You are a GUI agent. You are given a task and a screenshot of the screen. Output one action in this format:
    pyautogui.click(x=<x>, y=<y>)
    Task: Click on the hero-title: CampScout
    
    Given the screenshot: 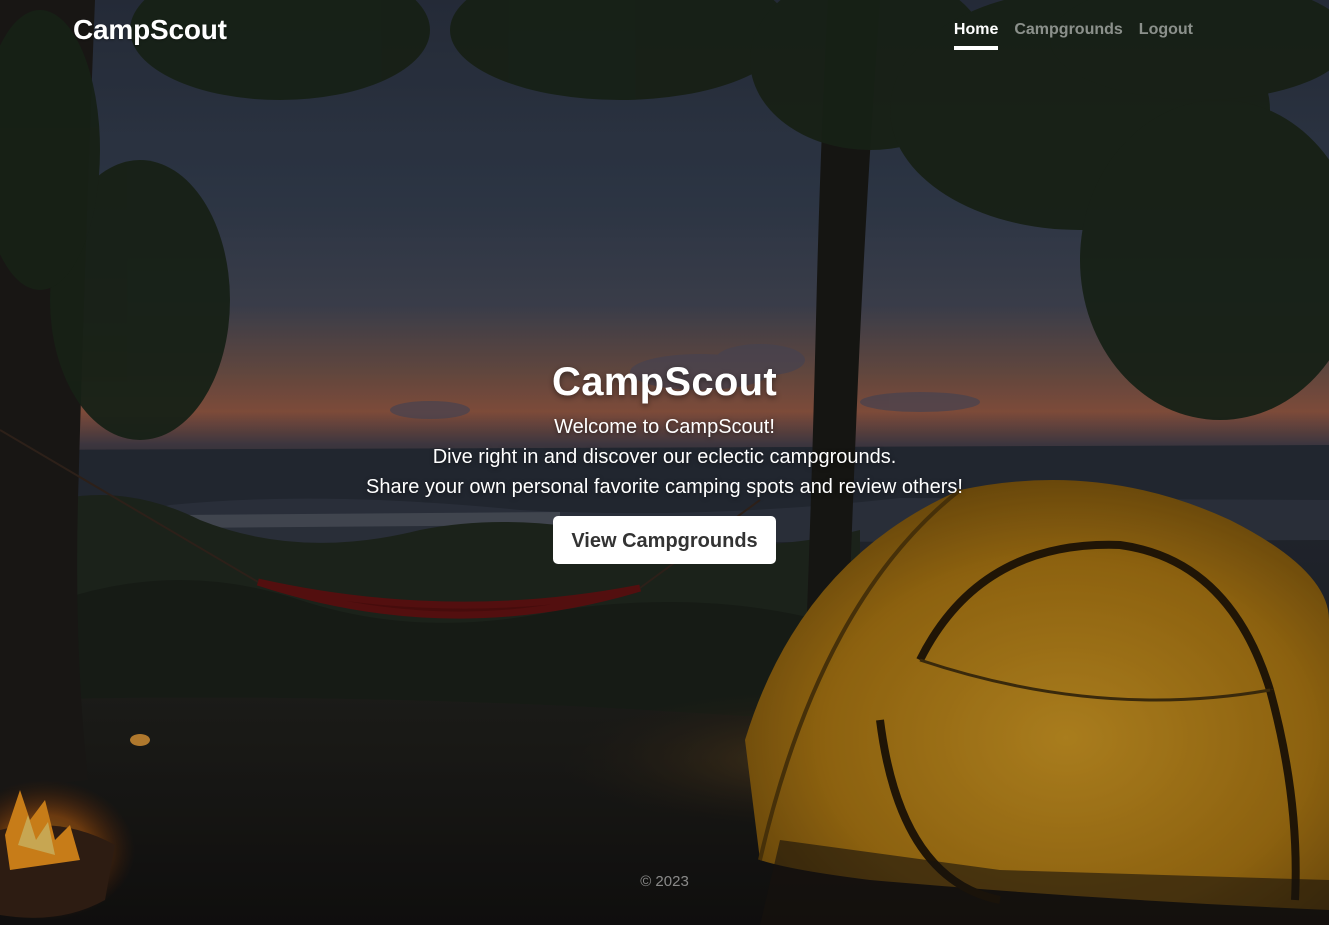 What is the action you would take?
    pyautogui.click(x=664, y=382)
    